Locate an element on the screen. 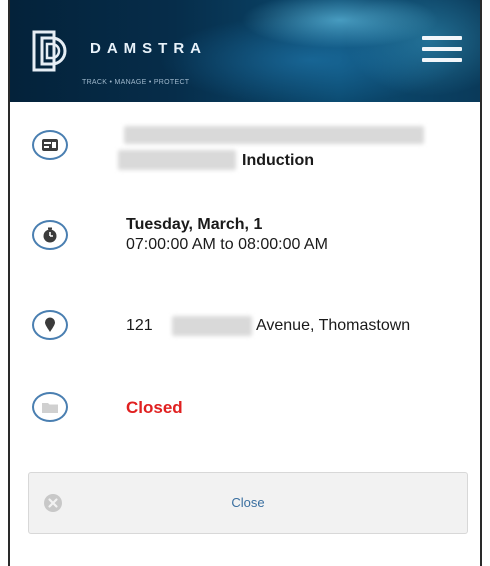 This screenshot has width=490, height=566. event-date: Tuesday, March, 1 is located at coordinates (194, 224).